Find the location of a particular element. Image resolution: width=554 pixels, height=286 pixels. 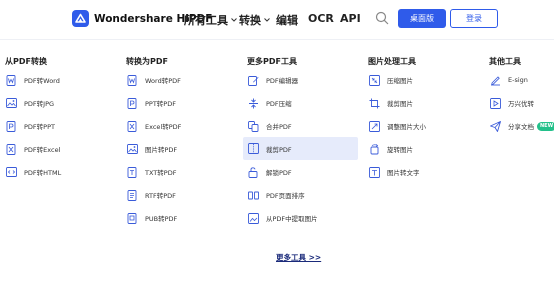

tool-label: PDF转PPT is located at coordinates (39, 127).